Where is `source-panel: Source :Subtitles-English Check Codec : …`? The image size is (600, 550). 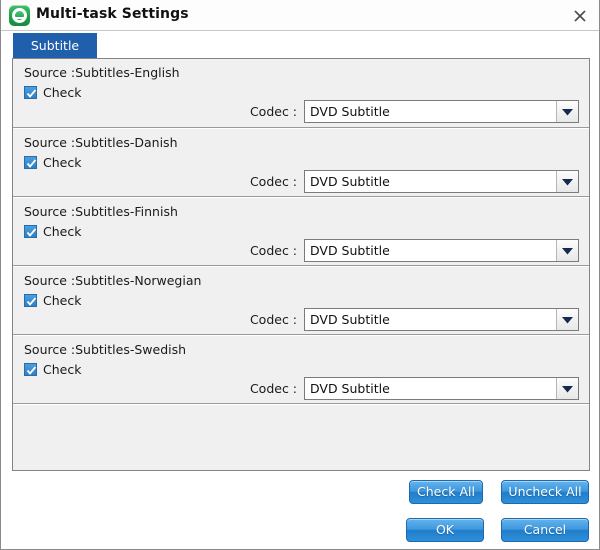
source-panel: Source :Subtitles-English Check Codec : … is located at coordinates (301, 93).